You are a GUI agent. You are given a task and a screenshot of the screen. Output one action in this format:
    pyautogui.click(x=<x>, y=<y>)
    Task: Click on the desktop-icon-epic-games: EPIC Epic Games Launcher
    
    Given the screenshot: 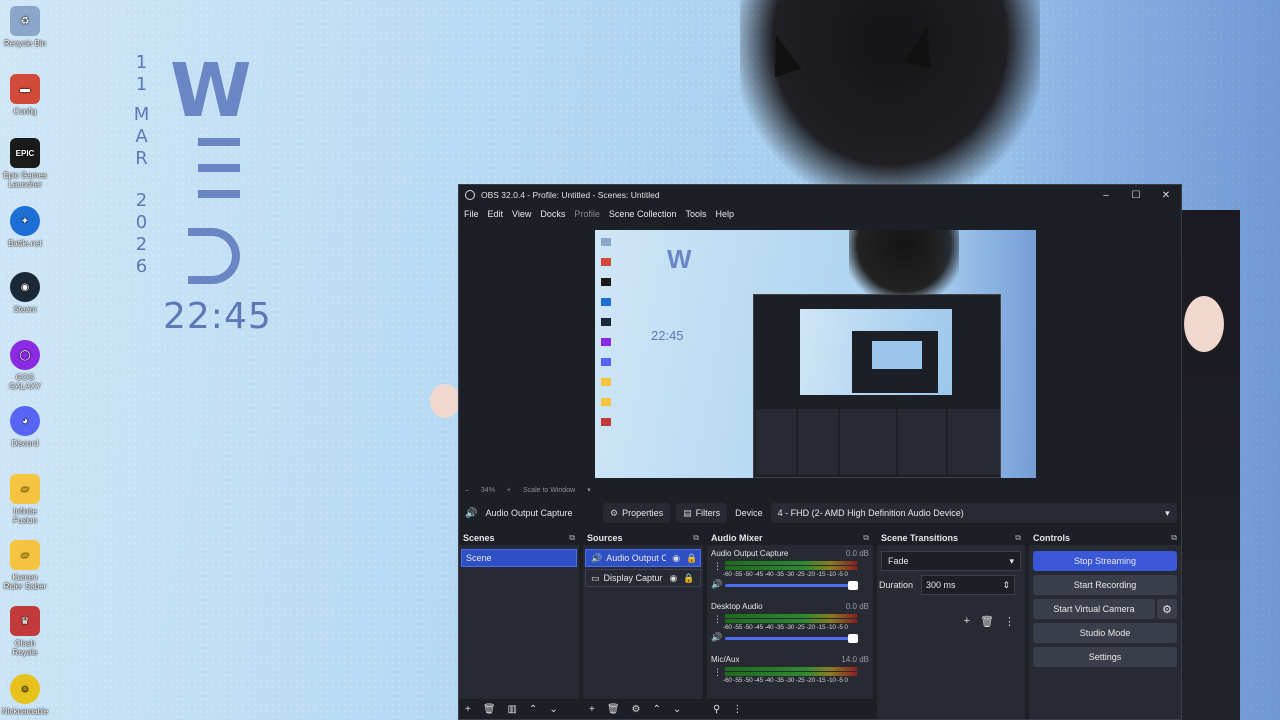 What is the action you would take?
    pyautogui.click(x=25, y=163)
    